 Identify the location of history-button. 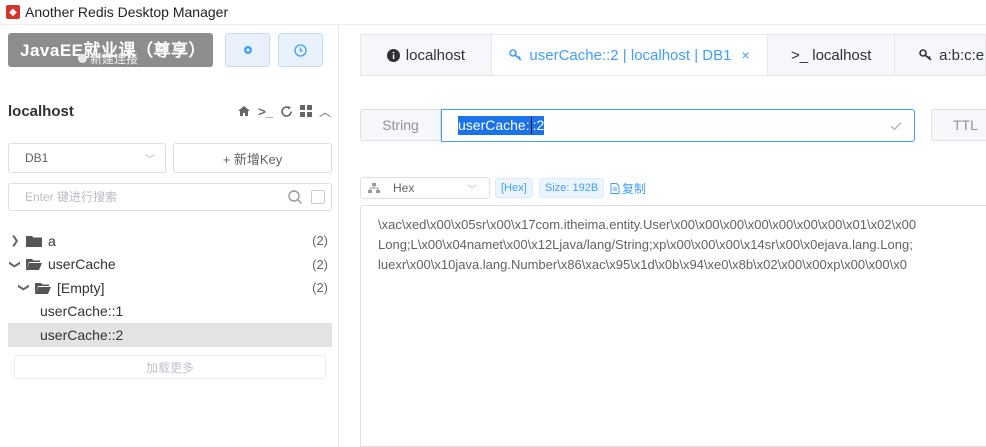
(300, 50).